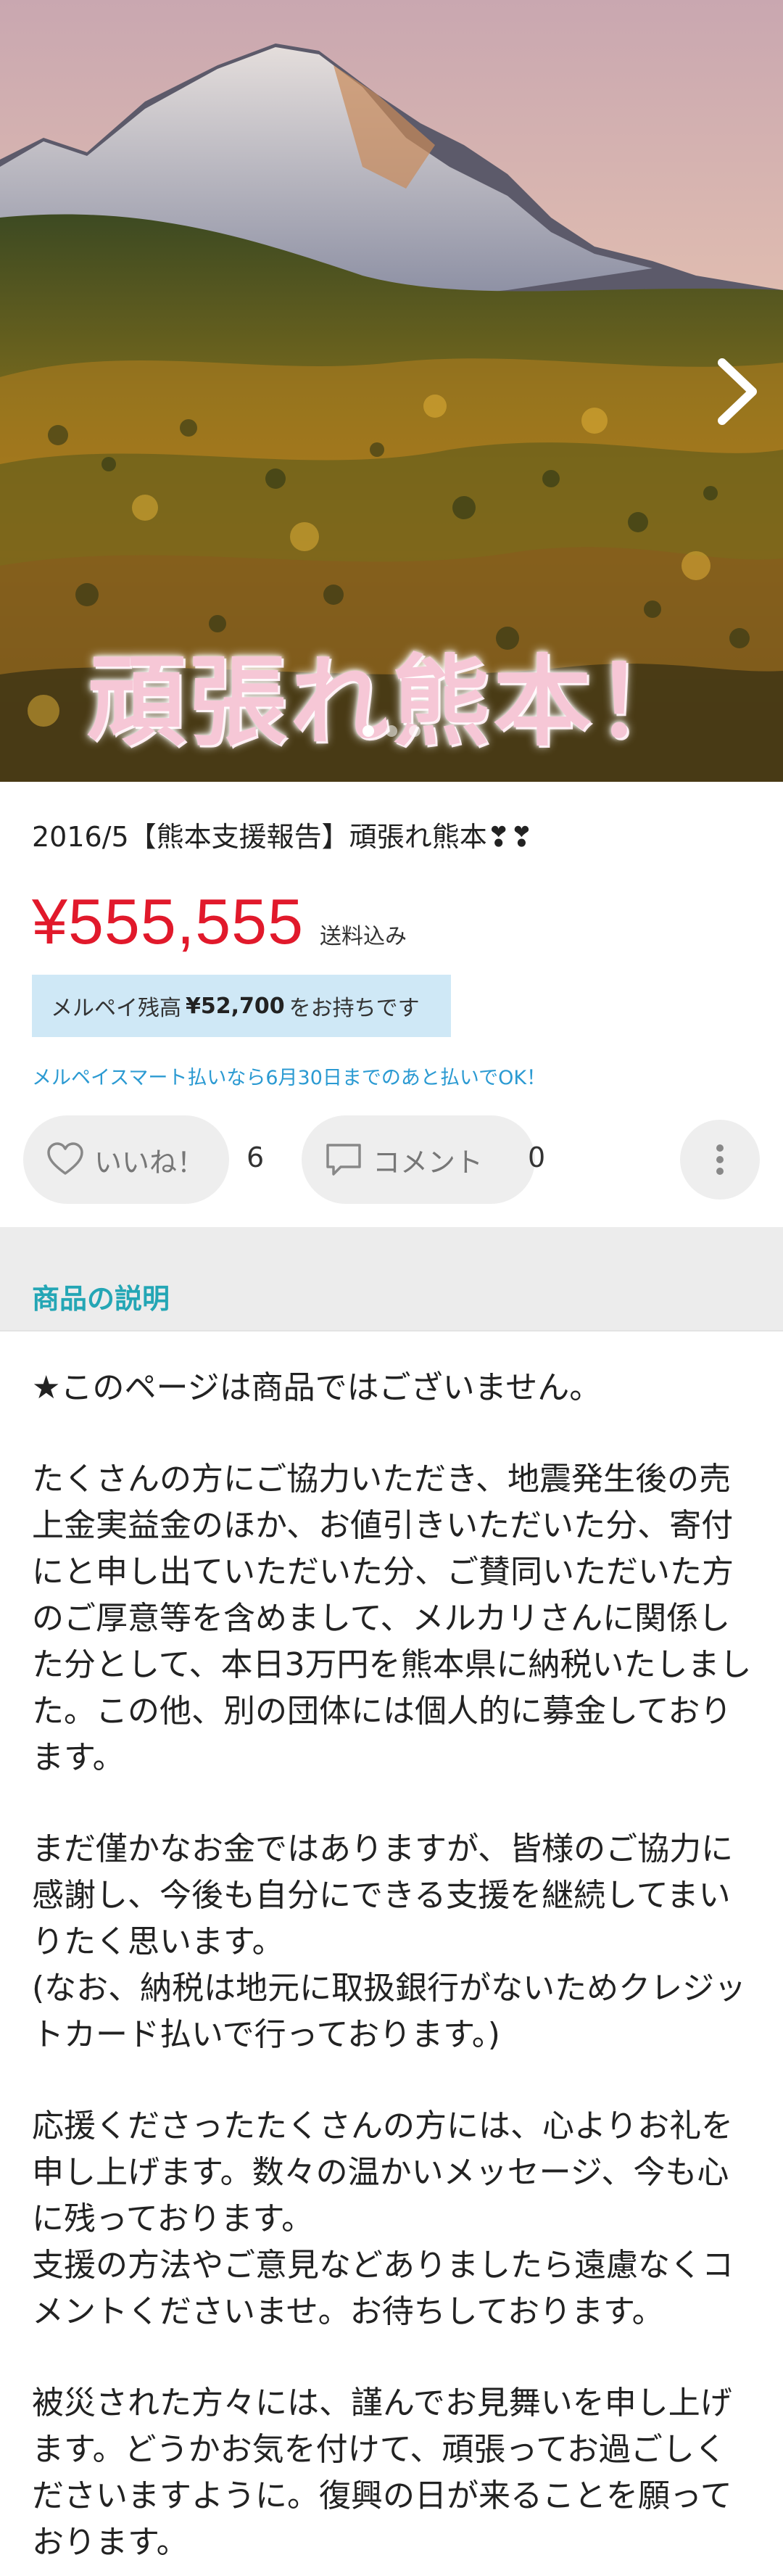 The width and height of the screenshot is (783, 2576). Describe the element at coordinates (289, 1076) in the screenshot. I see `smartpay-note: メルペイスマート払いなら6月30日までのあと払いでOK！` at that location.